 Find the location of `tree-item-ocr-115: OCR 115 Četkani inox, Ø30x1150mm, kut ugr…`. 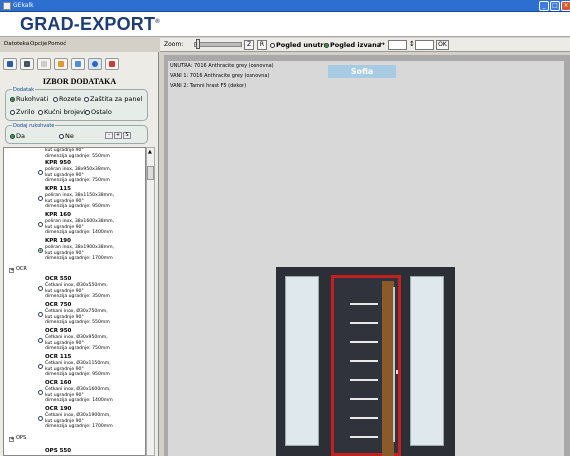

tree-item-ocr-115: OCR 115 Četkani inox, Ø30x1150mm, kut ugr… is located at coordinates (74, 367).